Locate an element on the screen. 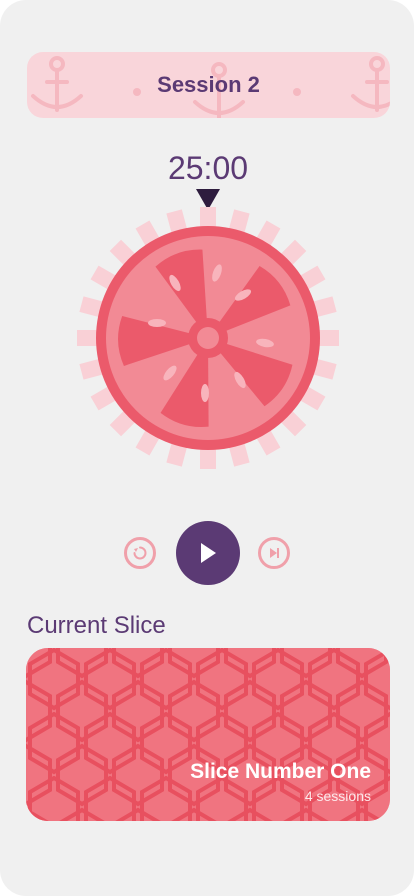 The width and height of the screenshot is (414, 896). reset-icon is located at coordinates (140, 553).